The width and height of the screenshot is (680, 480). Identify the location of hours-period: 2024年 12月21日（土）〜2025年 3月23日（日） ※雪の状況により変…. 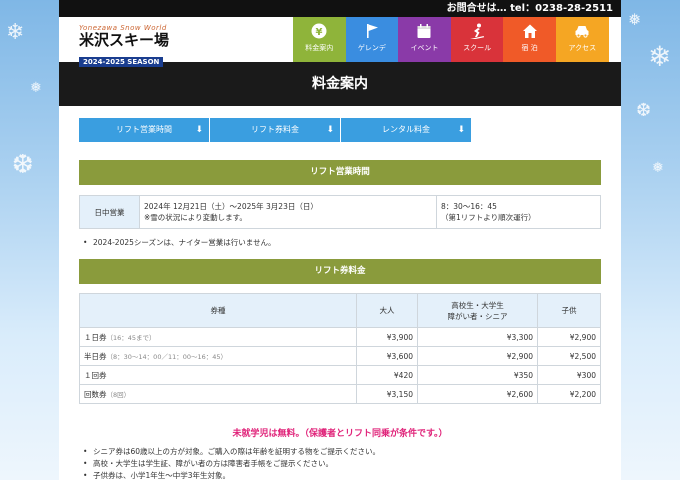
(288, 212).